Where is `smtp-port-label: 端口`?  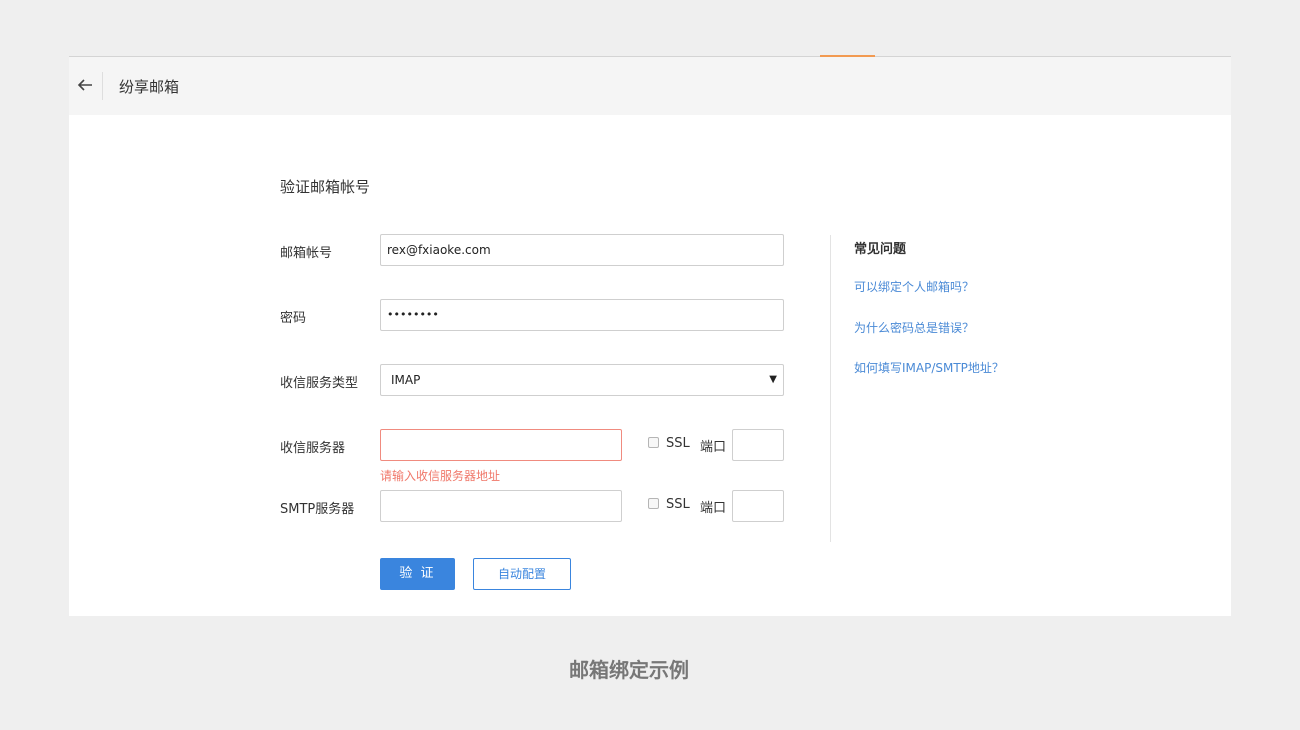
smtp-port-label: 端口 is located at coordinates (713, 508).